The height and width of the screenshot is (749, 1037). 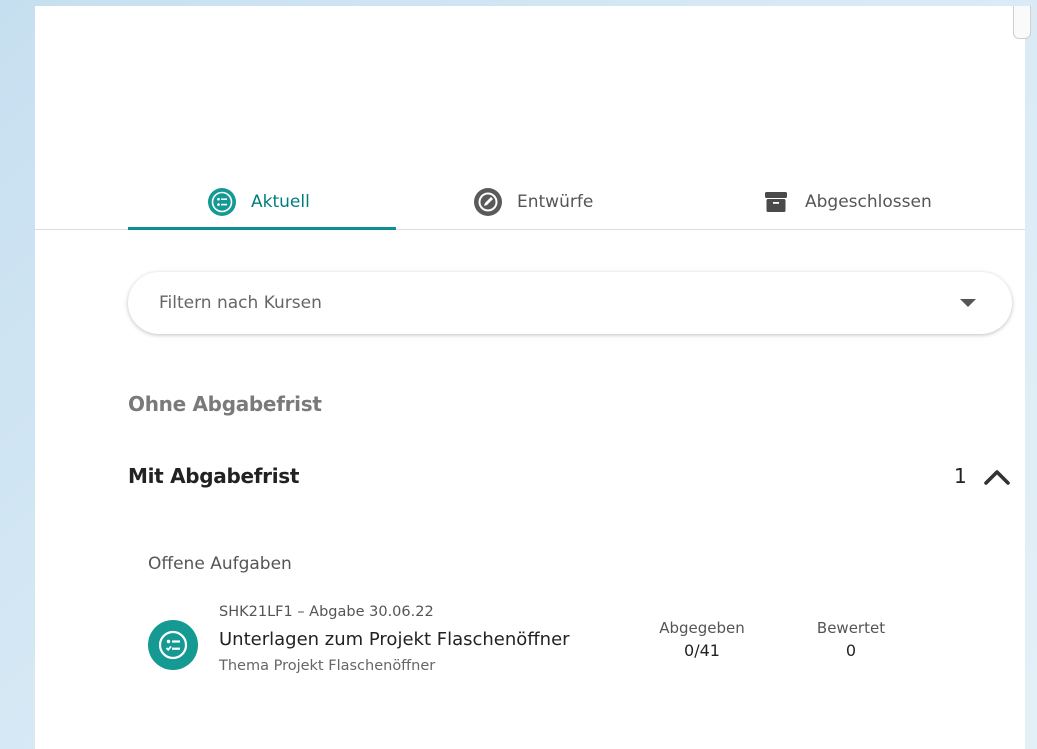 I want to click on tab-bar: Aktuell Entwürfe Abgeschlossen, so click(x=530, y=203).